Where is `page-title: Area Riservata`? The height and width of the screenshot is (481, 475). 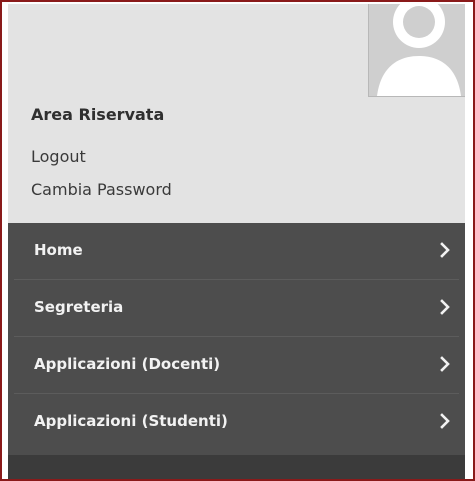 page-title: Area Riservata is located at coordinates (98, 114).